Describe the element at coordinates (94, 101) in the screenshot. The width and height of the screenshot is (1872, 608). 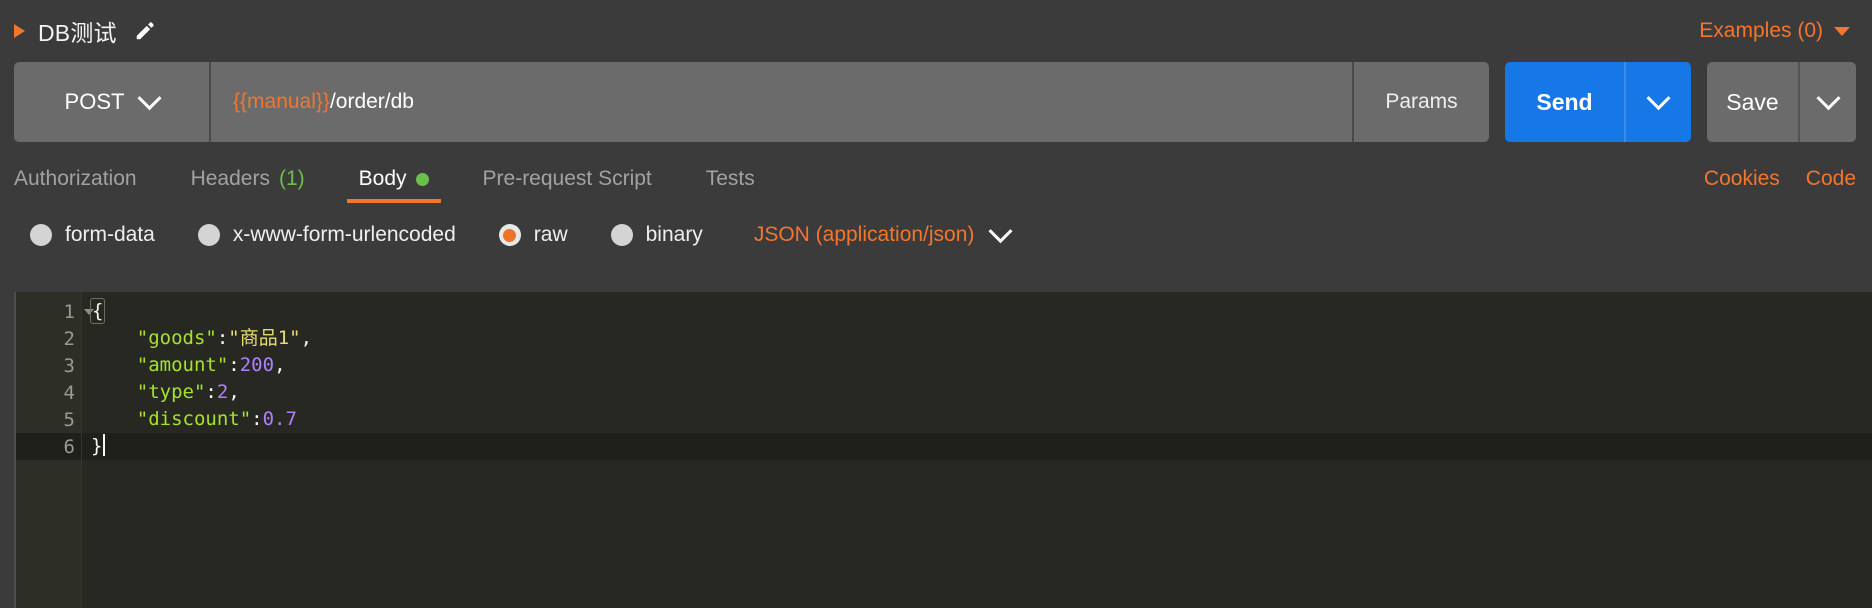
I see `http-method-label: POST` at that location.